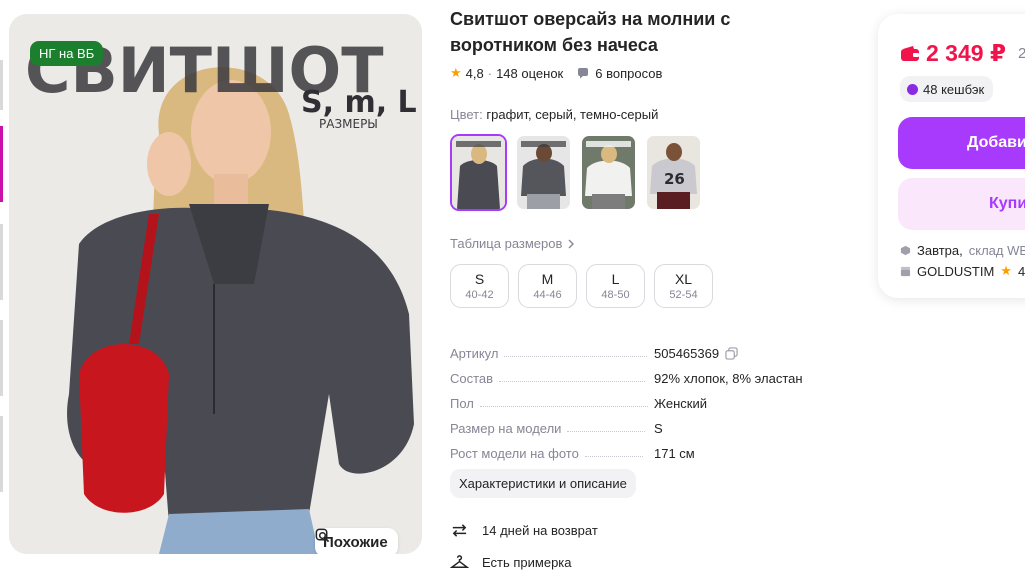  What do you see at coordinates (683, 279) in the screenshot?
I see `size-name: XL` at bounding box center [683, 279].